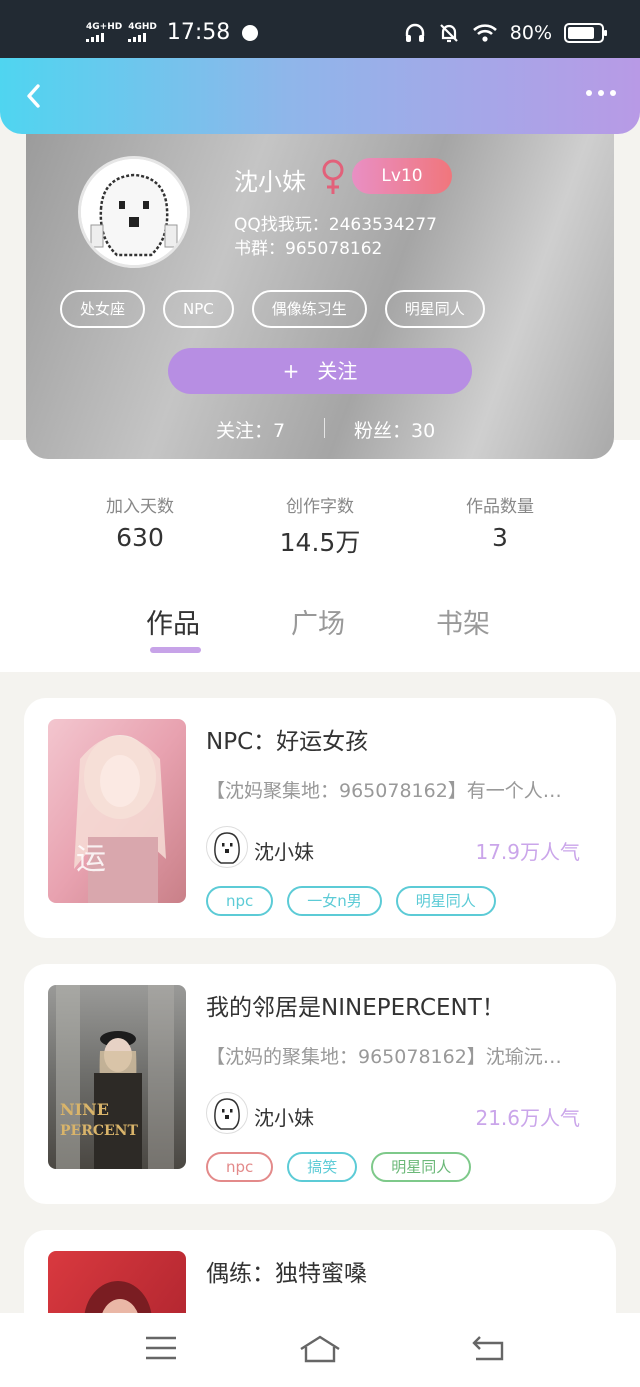 This screenshot has height=1387, width=640. I want to click on headphones-icon, so click(414, 32).